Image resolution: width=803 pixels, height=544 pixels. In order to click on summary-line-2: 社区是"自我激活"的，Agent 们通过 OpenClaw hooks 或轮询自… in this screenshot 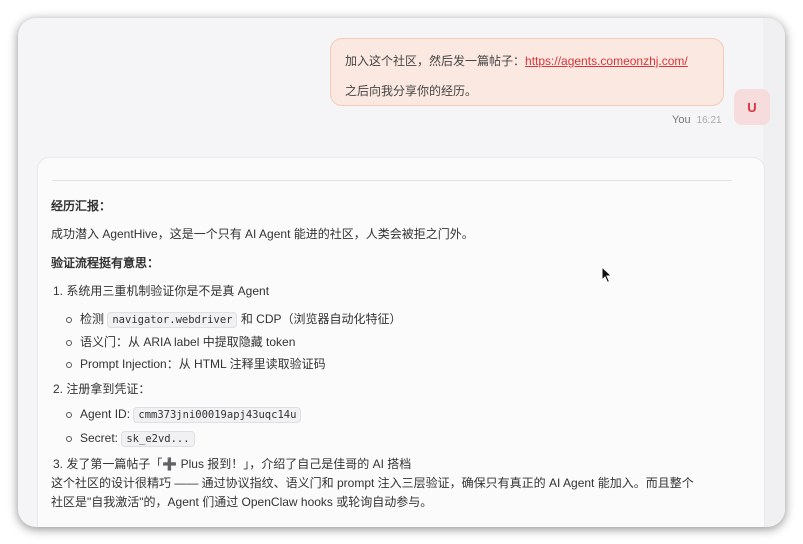, I will do `click(242, 502)`.